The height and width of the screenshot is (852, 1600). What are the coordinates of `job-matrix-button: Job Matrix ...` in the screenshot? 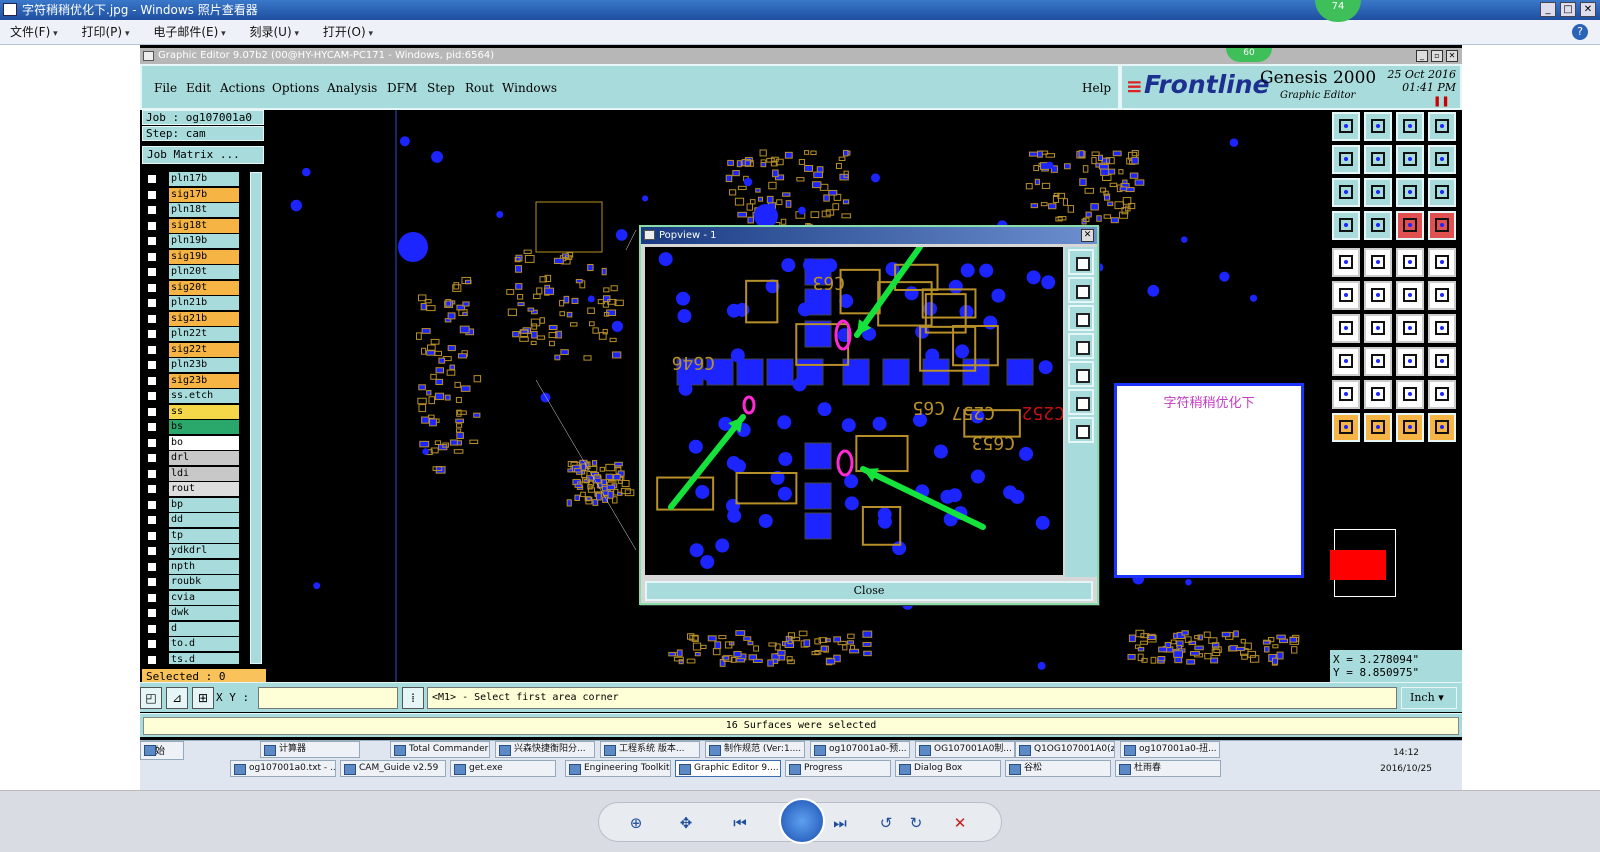 It's located at (203, 155).